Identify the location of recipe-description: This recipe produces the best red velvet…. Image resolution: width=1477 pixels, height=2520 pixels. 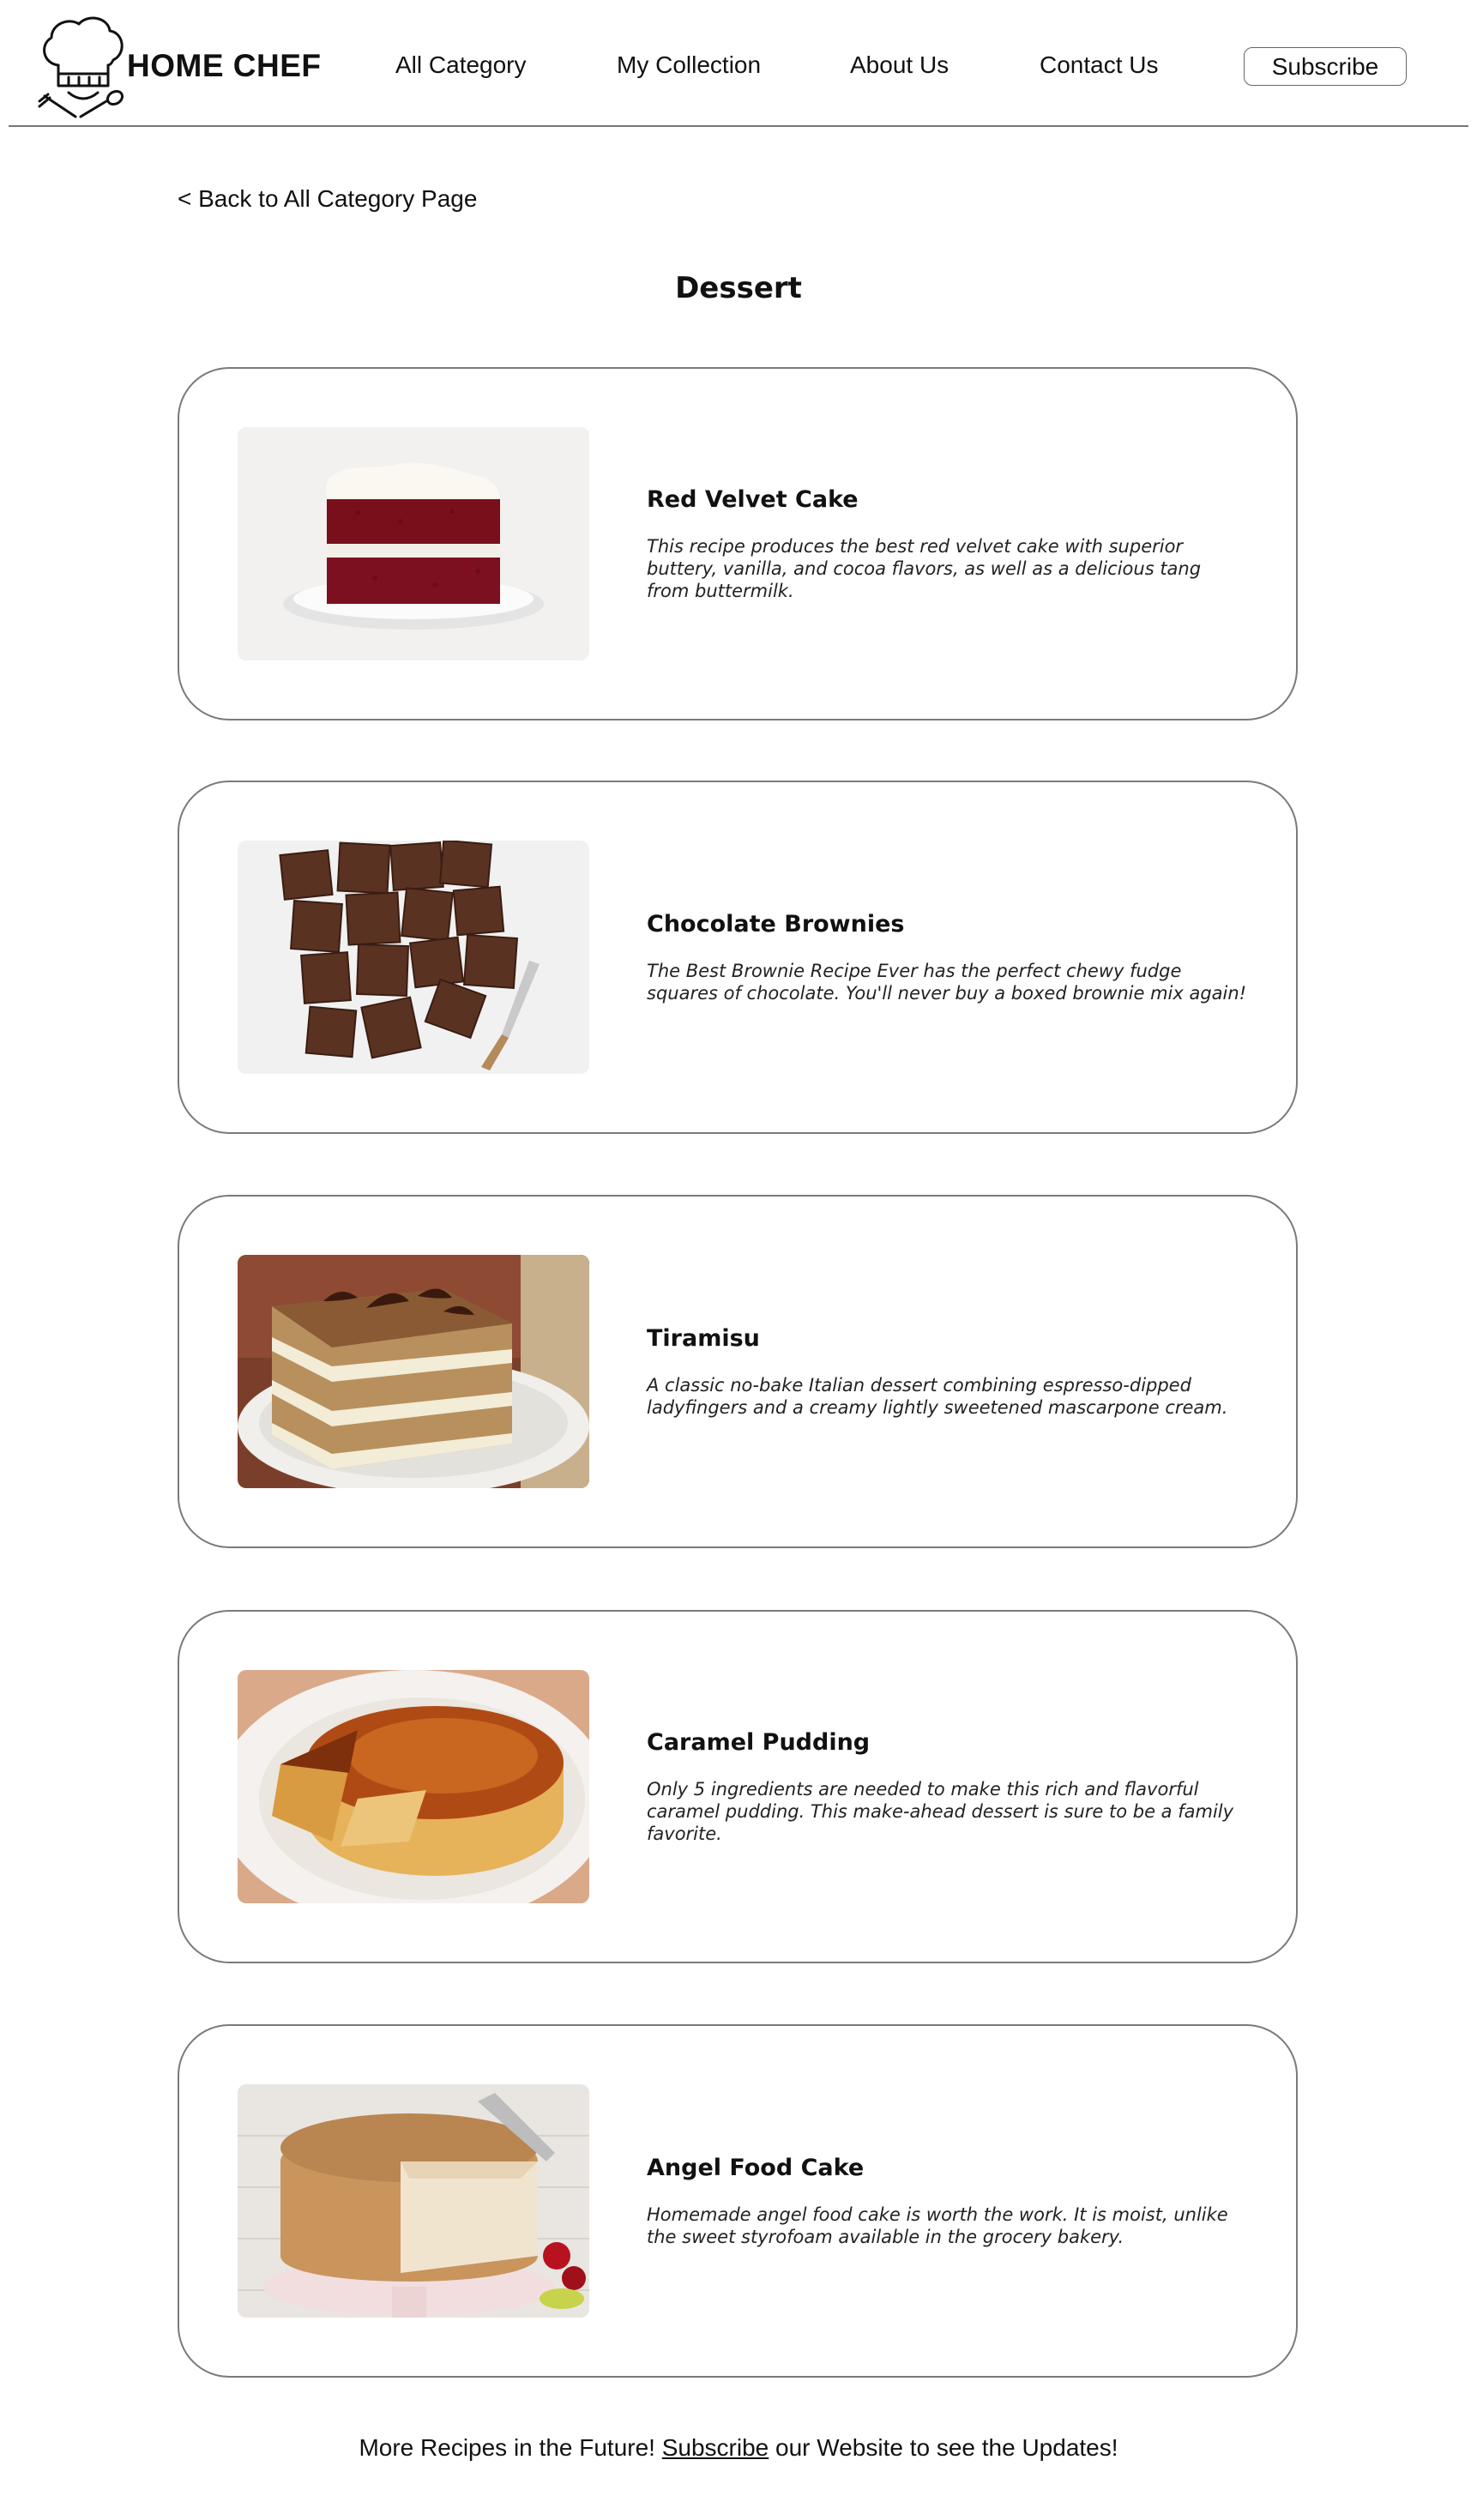
(924, 568).